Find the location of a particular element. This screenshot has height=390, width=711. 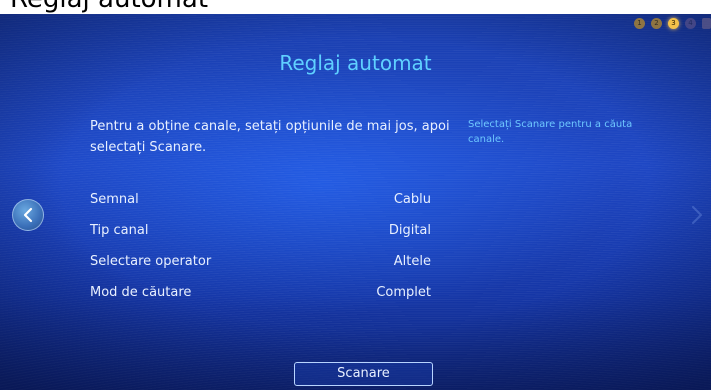

setting-row-channel-type: Tip canal Digital is located at coordinates (260, 230).